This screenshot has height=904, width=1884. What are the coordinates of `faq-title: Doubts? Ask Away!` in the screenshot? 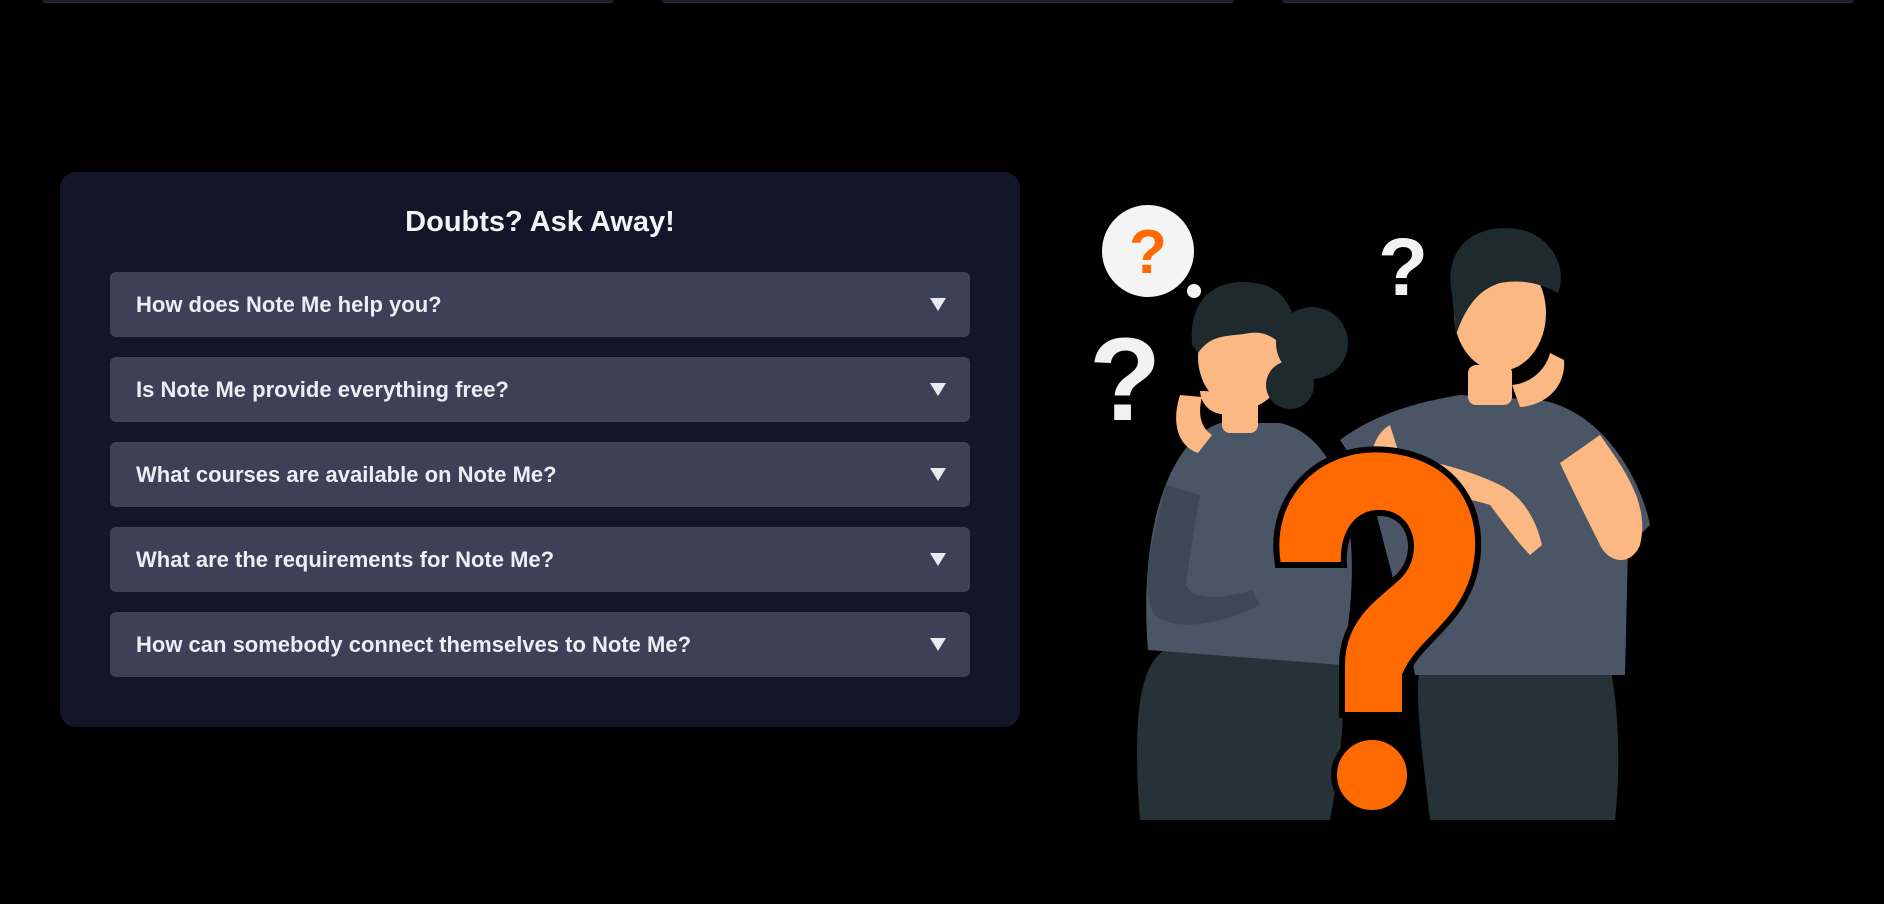 It's located at (540, 222).